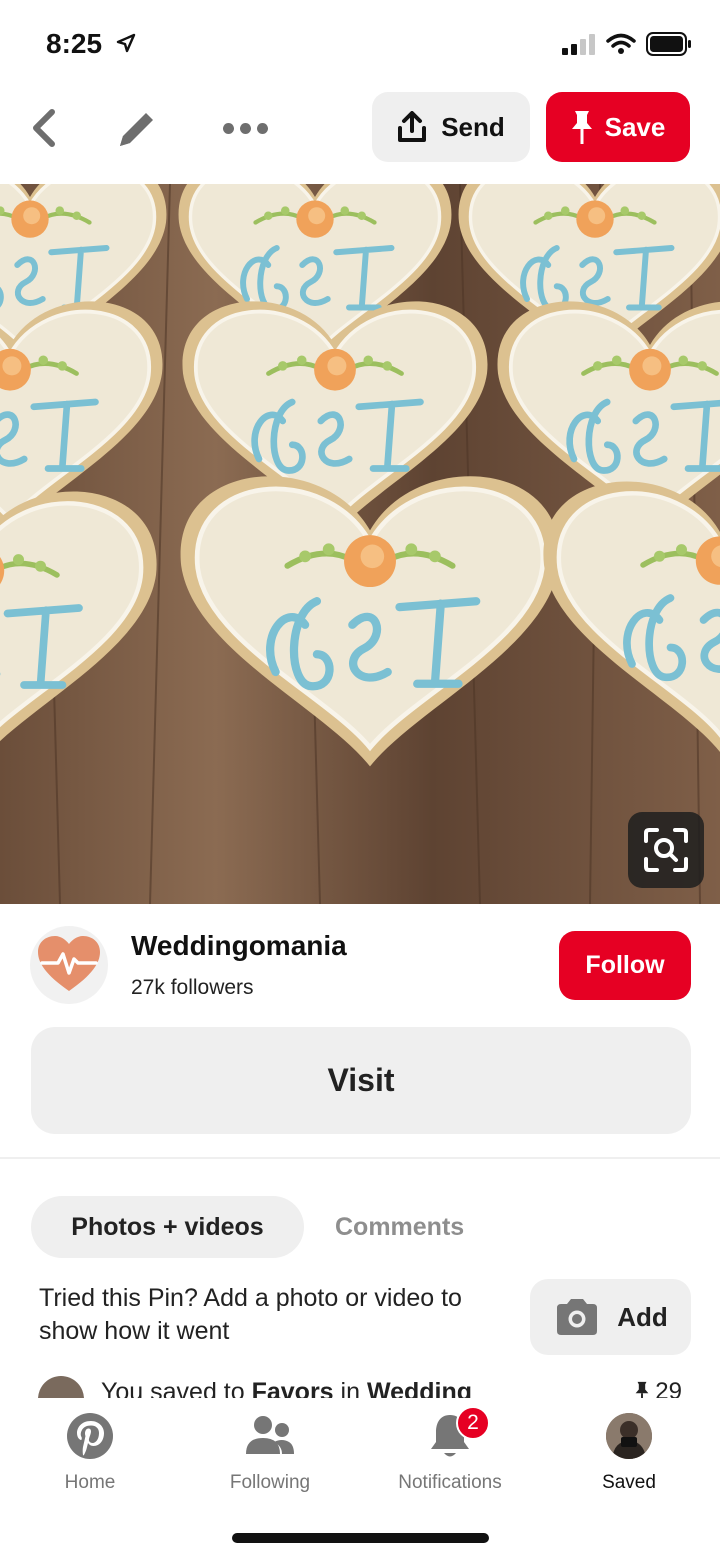  Describe the element at coordinates (360, 1538) in the screenshot. I see `home-indicator` at that location.